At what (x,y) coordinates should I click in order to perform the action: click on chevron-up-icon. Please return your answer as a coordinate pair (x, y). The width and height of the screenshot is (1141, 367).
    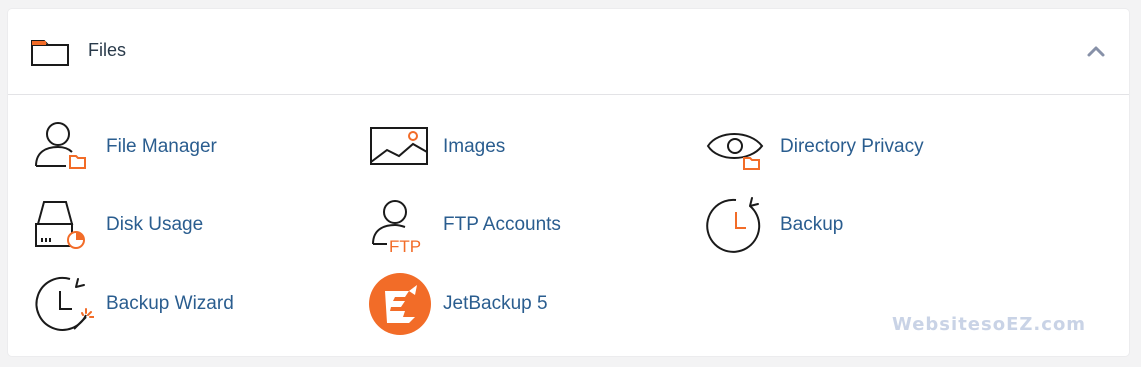
    Looking at the image, I should click on (1096, 51).